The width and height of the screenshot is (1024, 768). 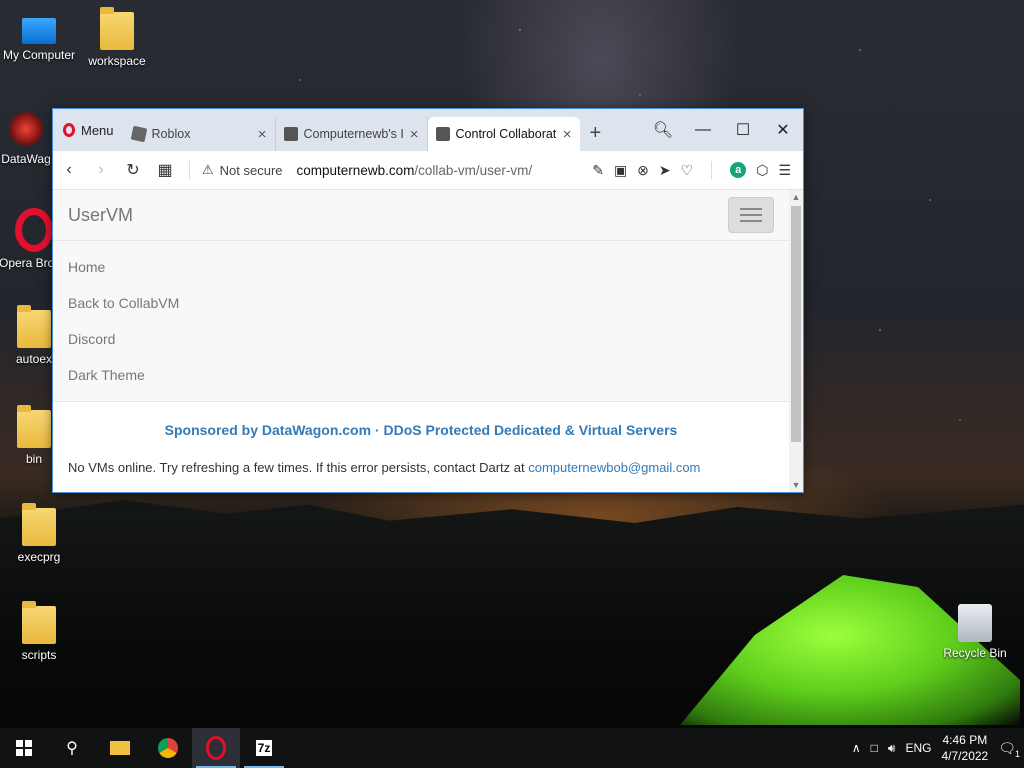 I want to click on url-domain: computernewb.com, so click(x=355, y=170).